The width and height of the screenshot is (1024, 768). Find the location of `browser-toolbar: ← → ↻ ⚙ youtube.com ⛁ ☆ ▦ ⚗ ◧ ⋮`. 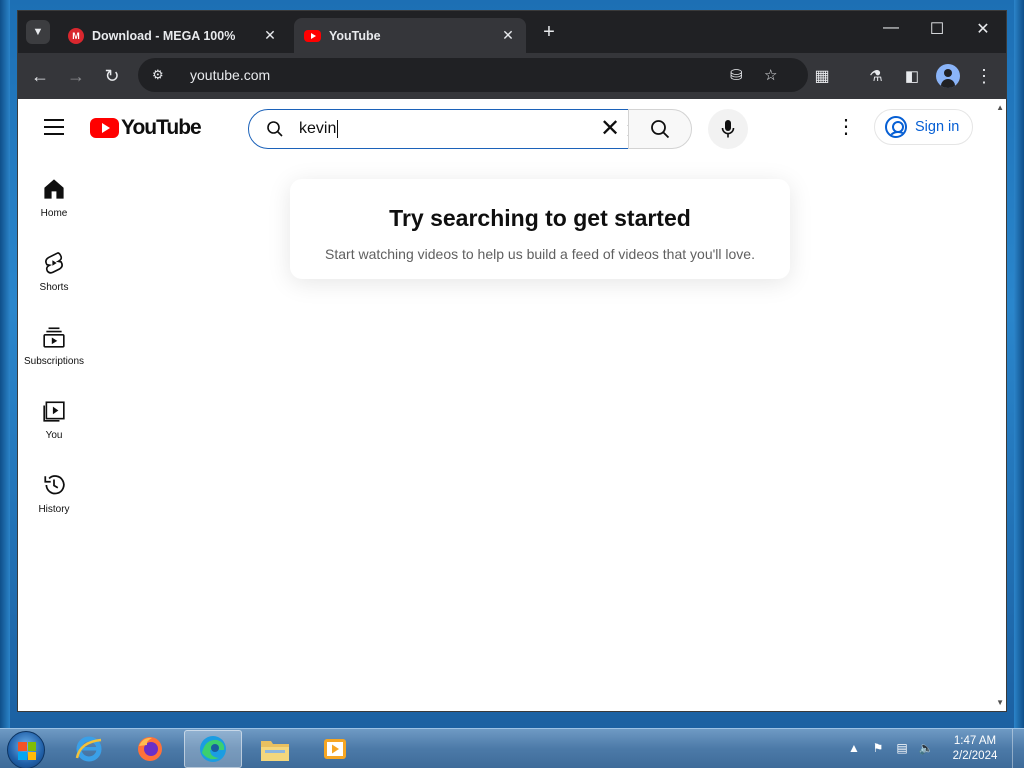

browser-toolbar: ← → ↻ ⚙ youtube.com ⛁ ☆ ▦ ⚗ ◧ ⋮ is located at coordinates (512, 76).